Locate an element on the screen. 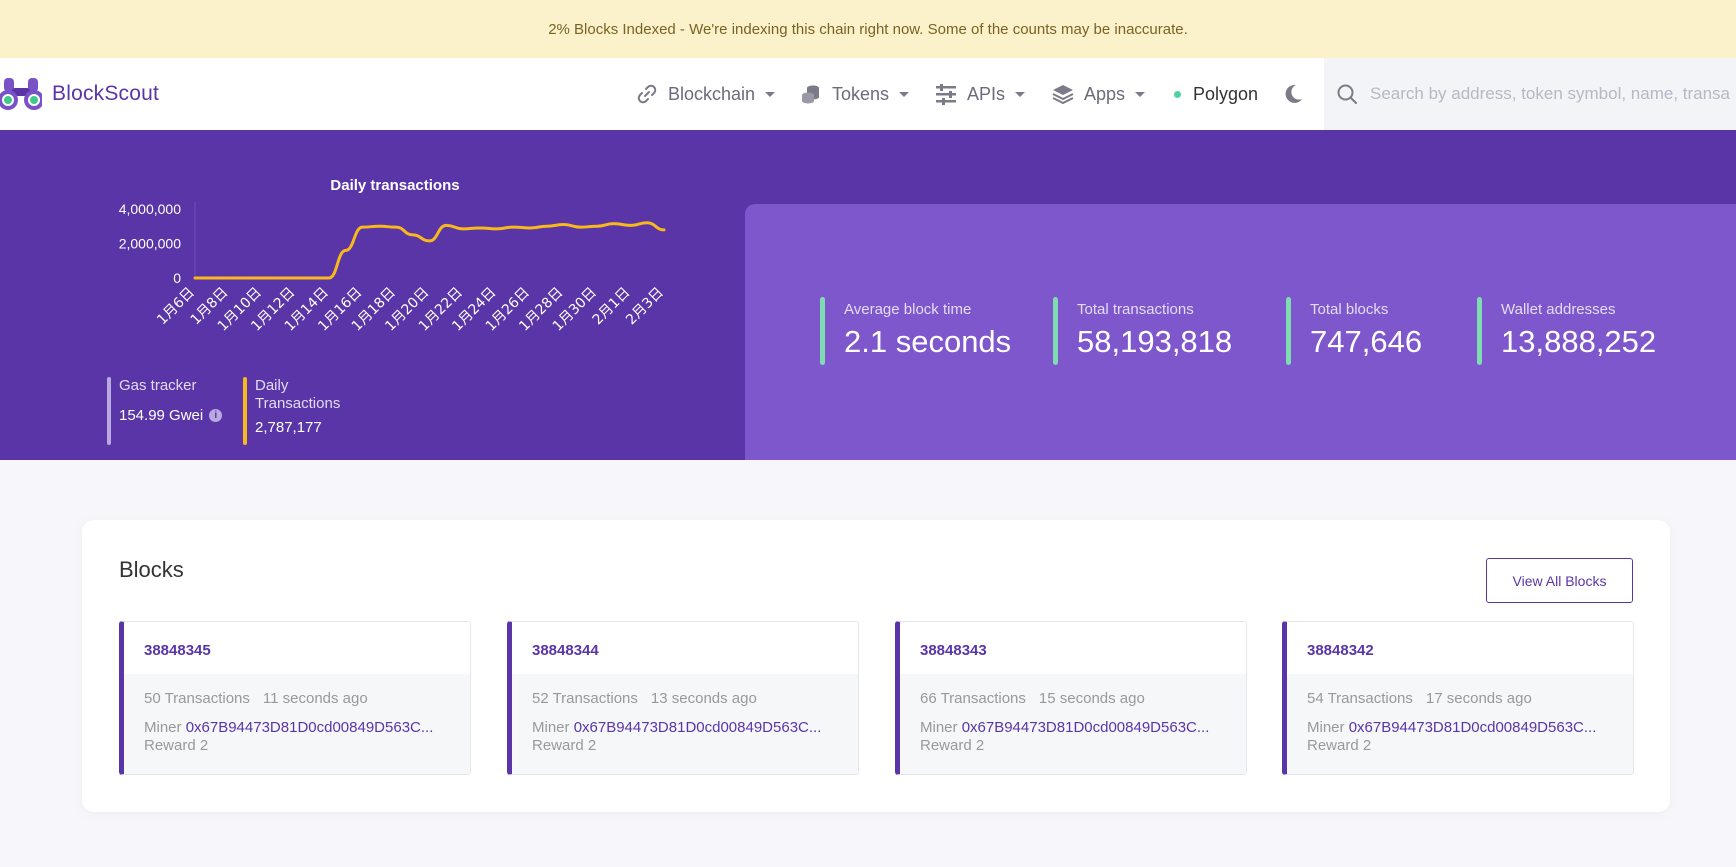 The height and width of the screenshot is (867, 1736). nav-apps: Apps is located at coordinates (1099, 94).